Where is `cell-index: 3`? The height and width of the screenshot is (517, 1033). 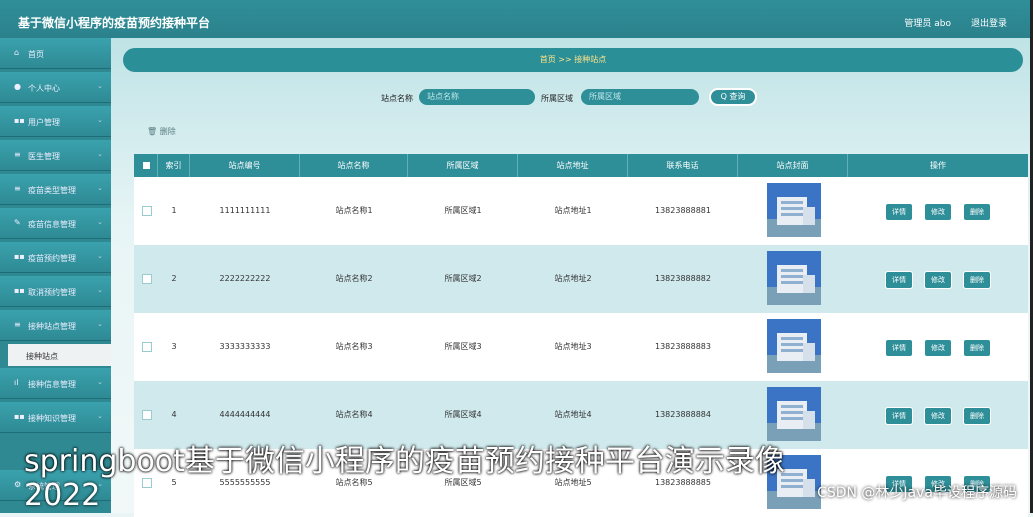
cell-index: 3 is located at coordinates (174, 346).